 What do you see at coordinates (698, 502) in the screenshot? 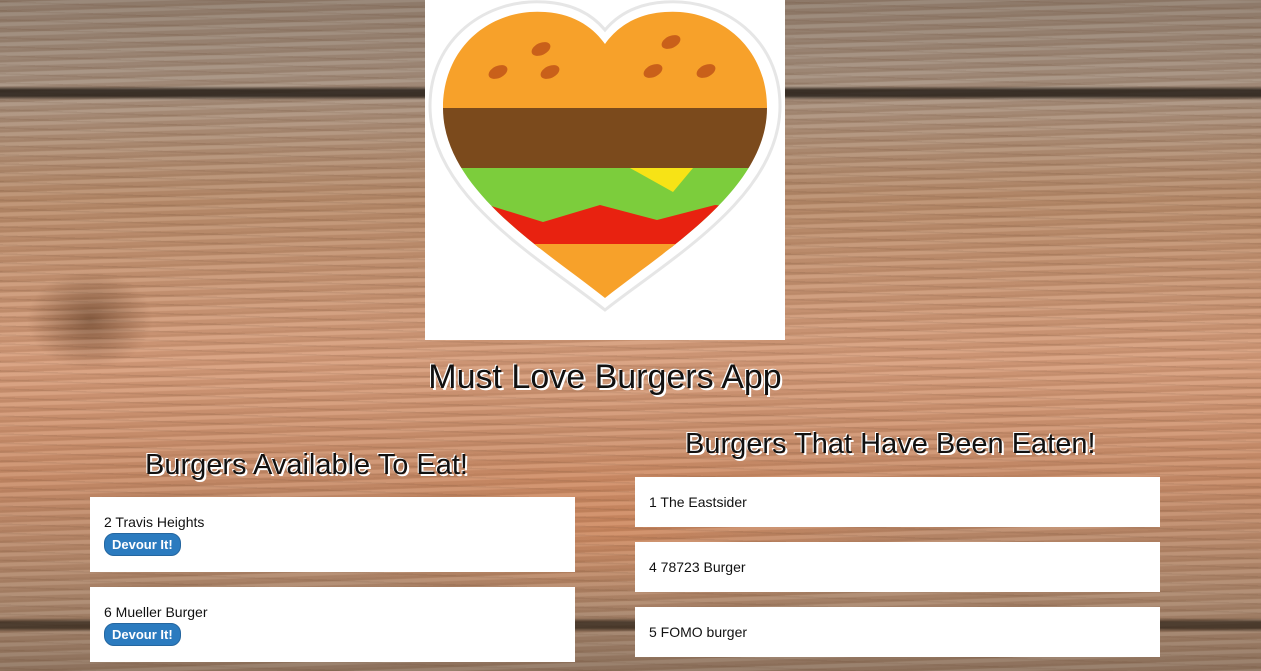
I see `burger-name: 1 The Eastsider` at bounding box center [698, 502].